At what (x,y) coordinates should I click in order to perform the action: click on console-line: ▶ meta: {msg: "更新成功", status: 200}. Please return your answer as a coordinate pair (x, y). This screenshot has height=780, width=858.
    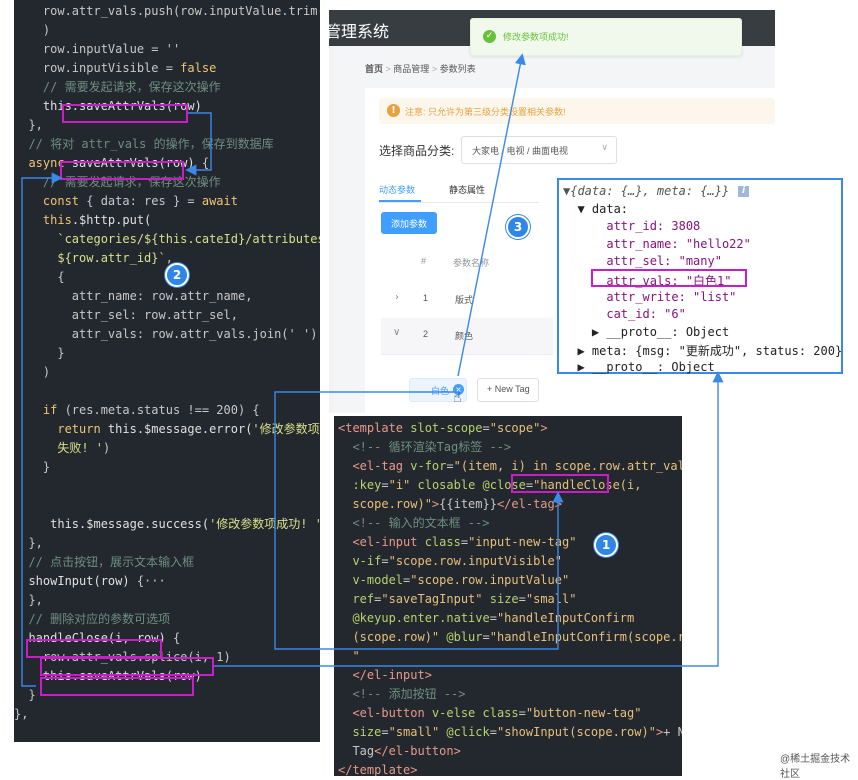
    Looking at the image, I should click on (702, 350).